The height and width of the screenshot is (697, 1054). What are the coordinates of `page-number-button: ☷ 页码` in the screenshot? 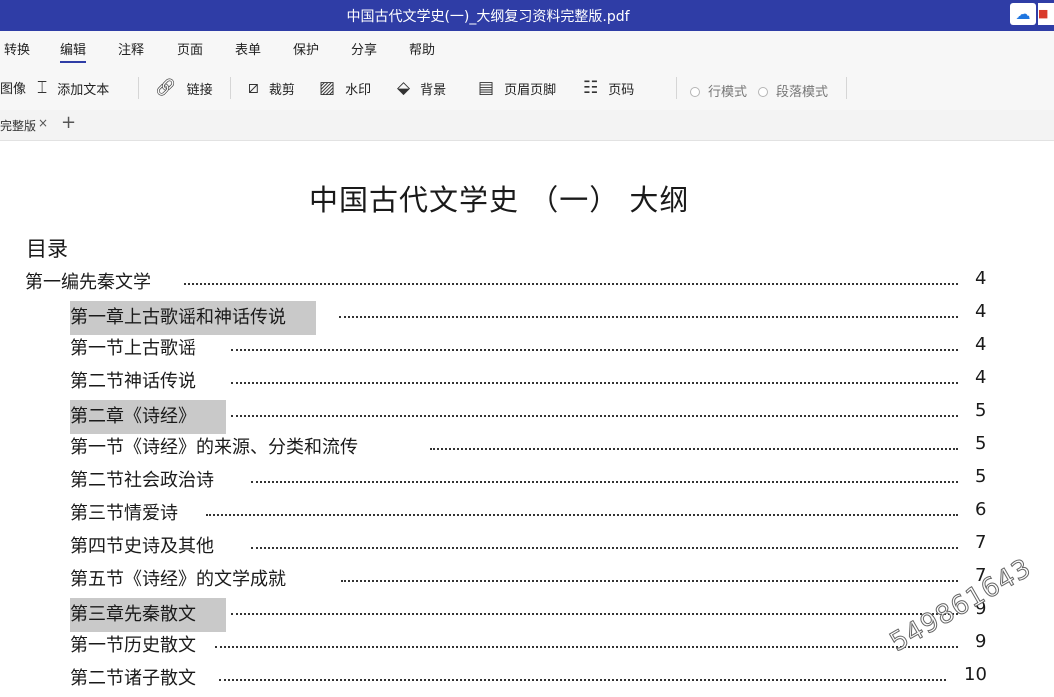 It's located at (608, 88).